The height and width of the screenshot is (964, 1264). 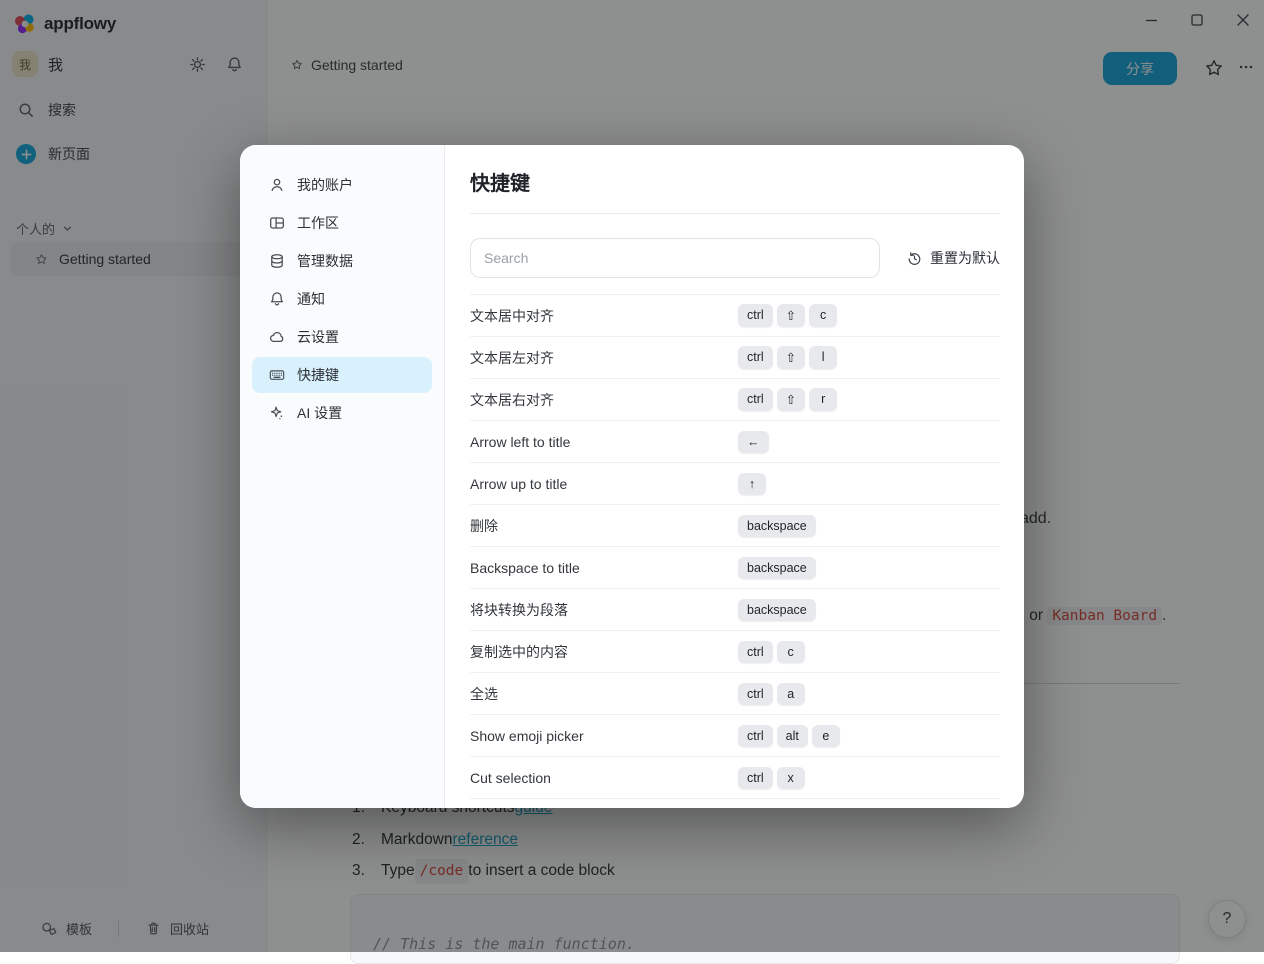 I want to click on database-icon, so click(x=277, y=261).